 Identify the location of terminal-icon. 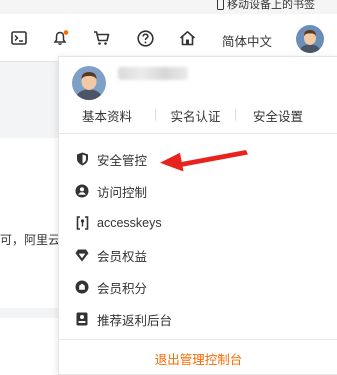
(19, 38).